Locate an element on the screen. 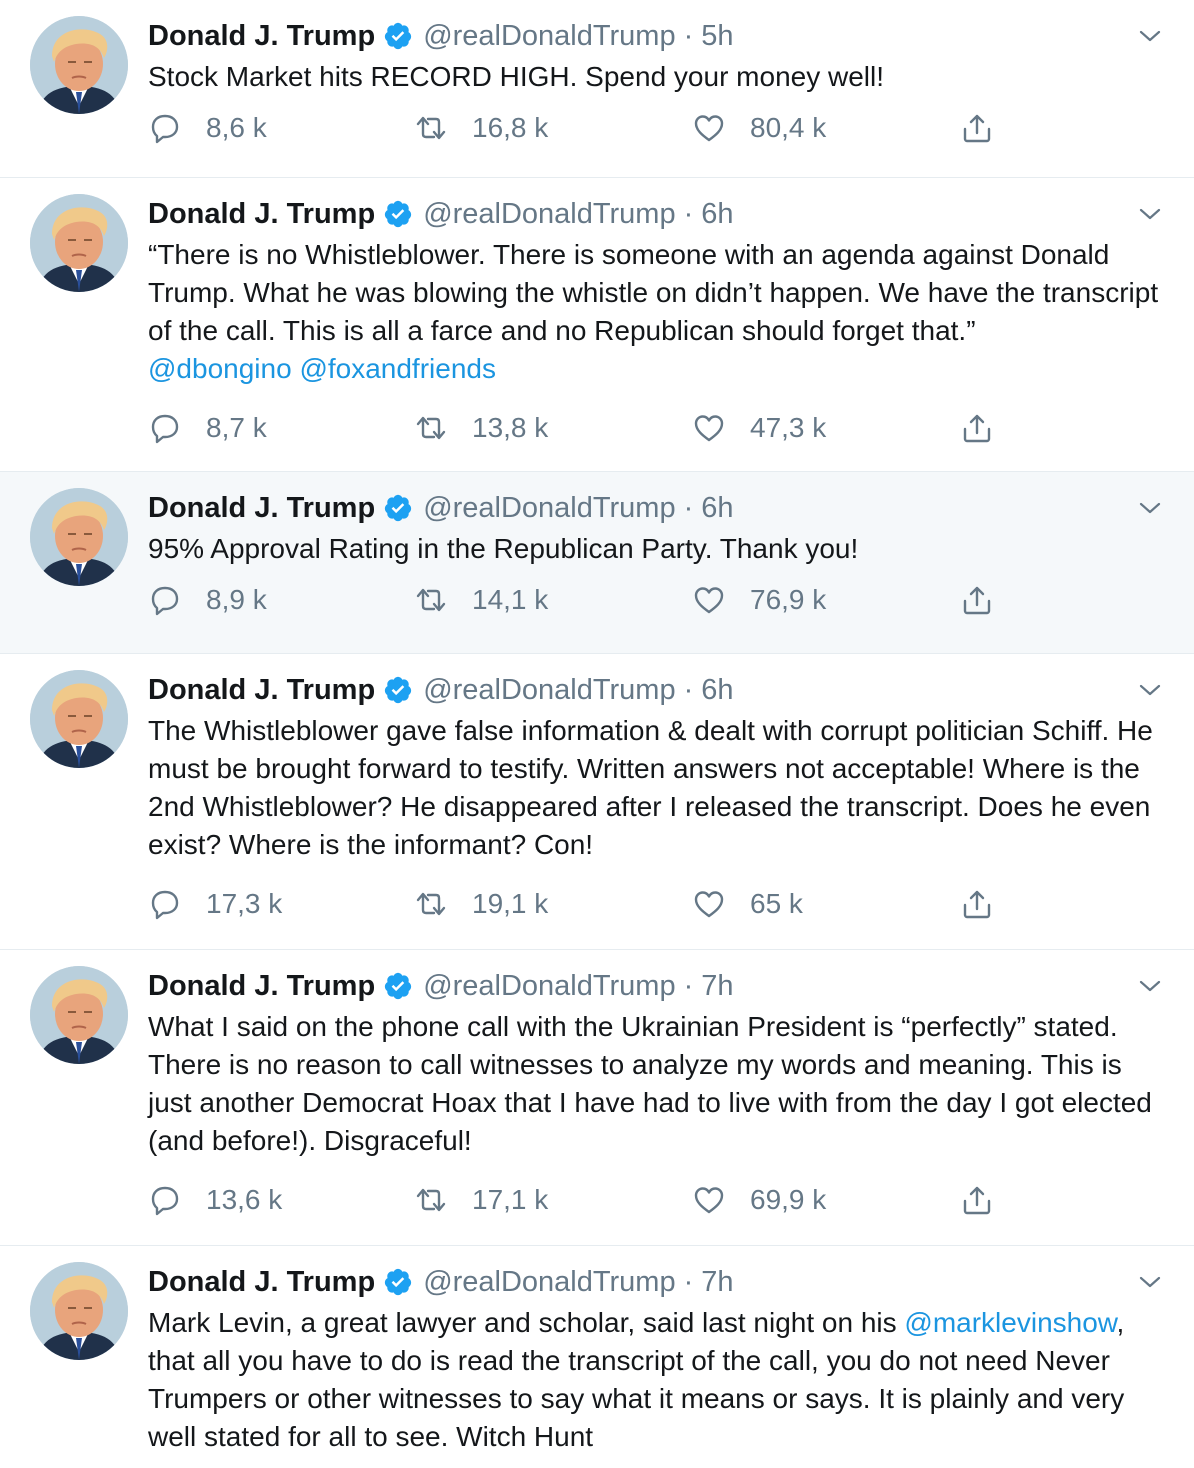 This screenshot has width=1194, height=1468. like-button: 65 k is located at coordinates (747, 904).